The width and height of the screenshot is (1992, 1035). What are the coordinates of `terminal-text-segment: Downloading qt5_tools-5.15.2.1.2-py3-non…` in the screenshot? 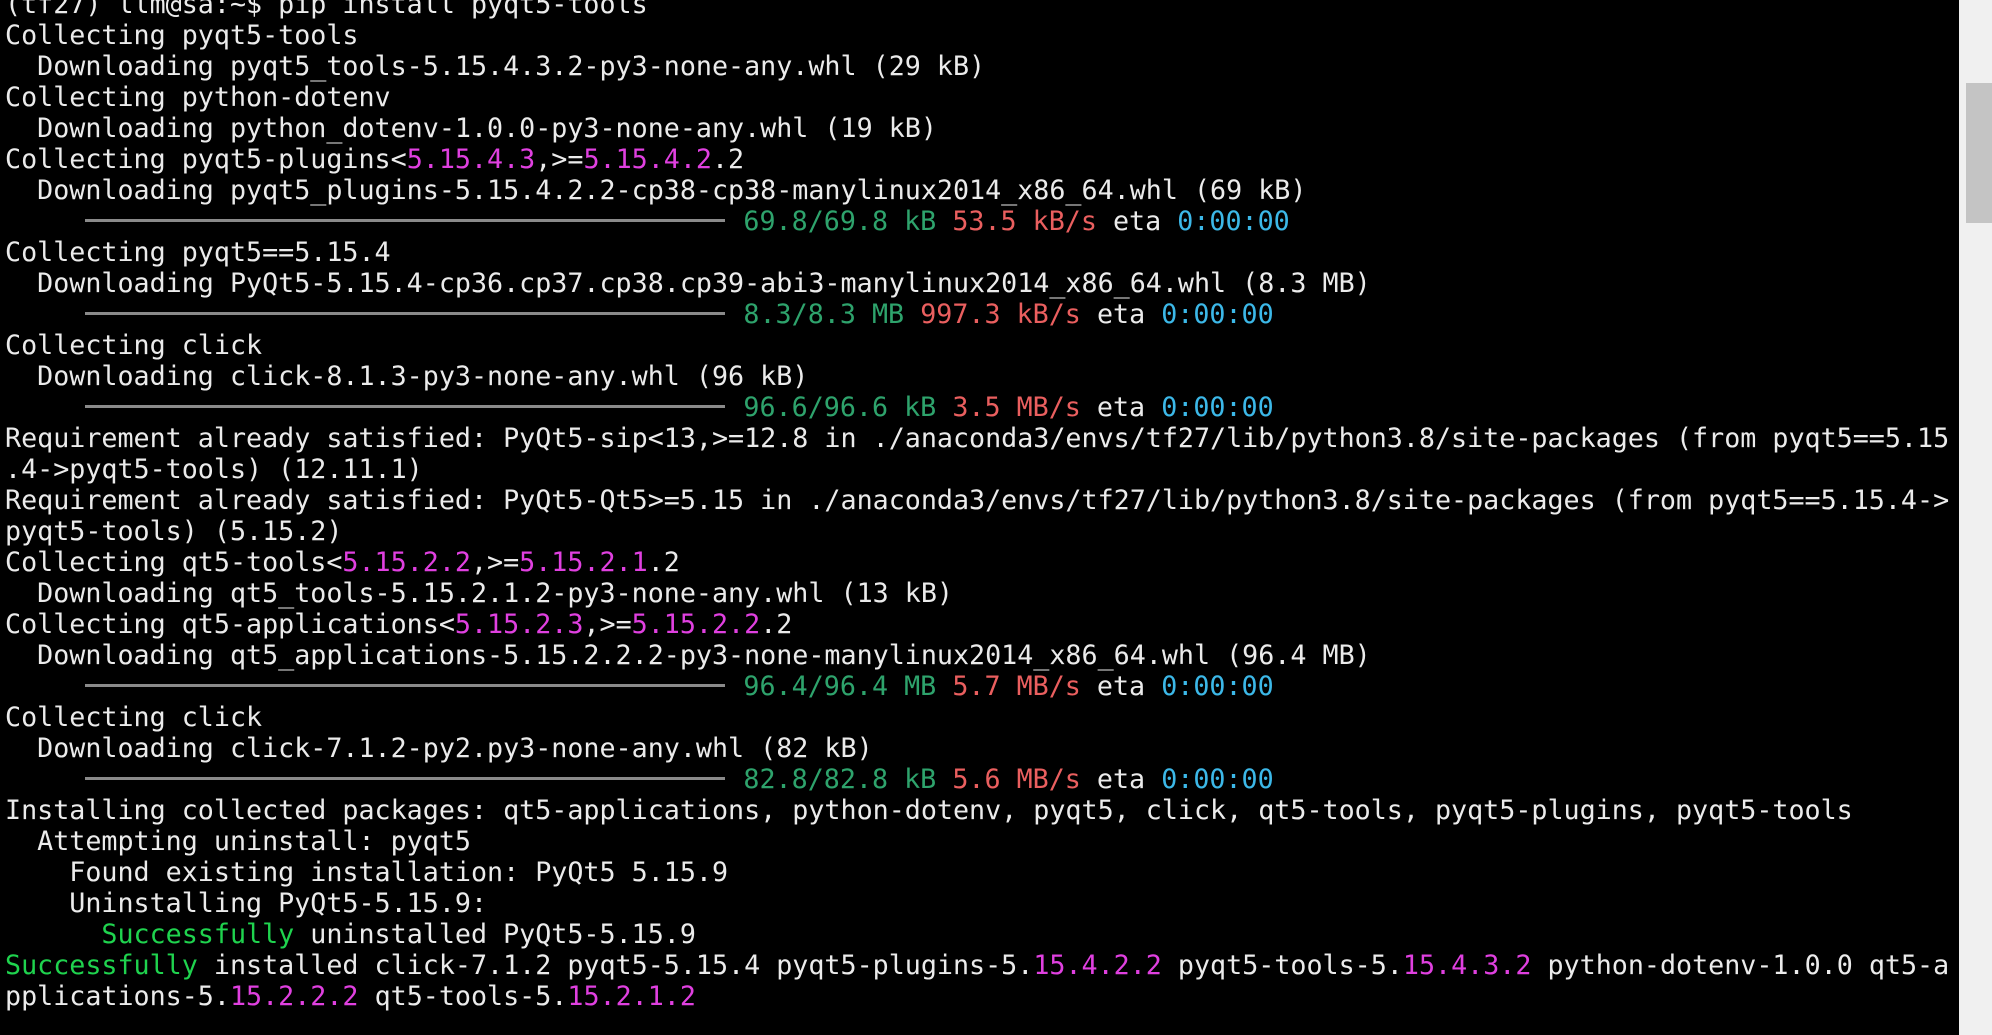 It's located at (479, 593).